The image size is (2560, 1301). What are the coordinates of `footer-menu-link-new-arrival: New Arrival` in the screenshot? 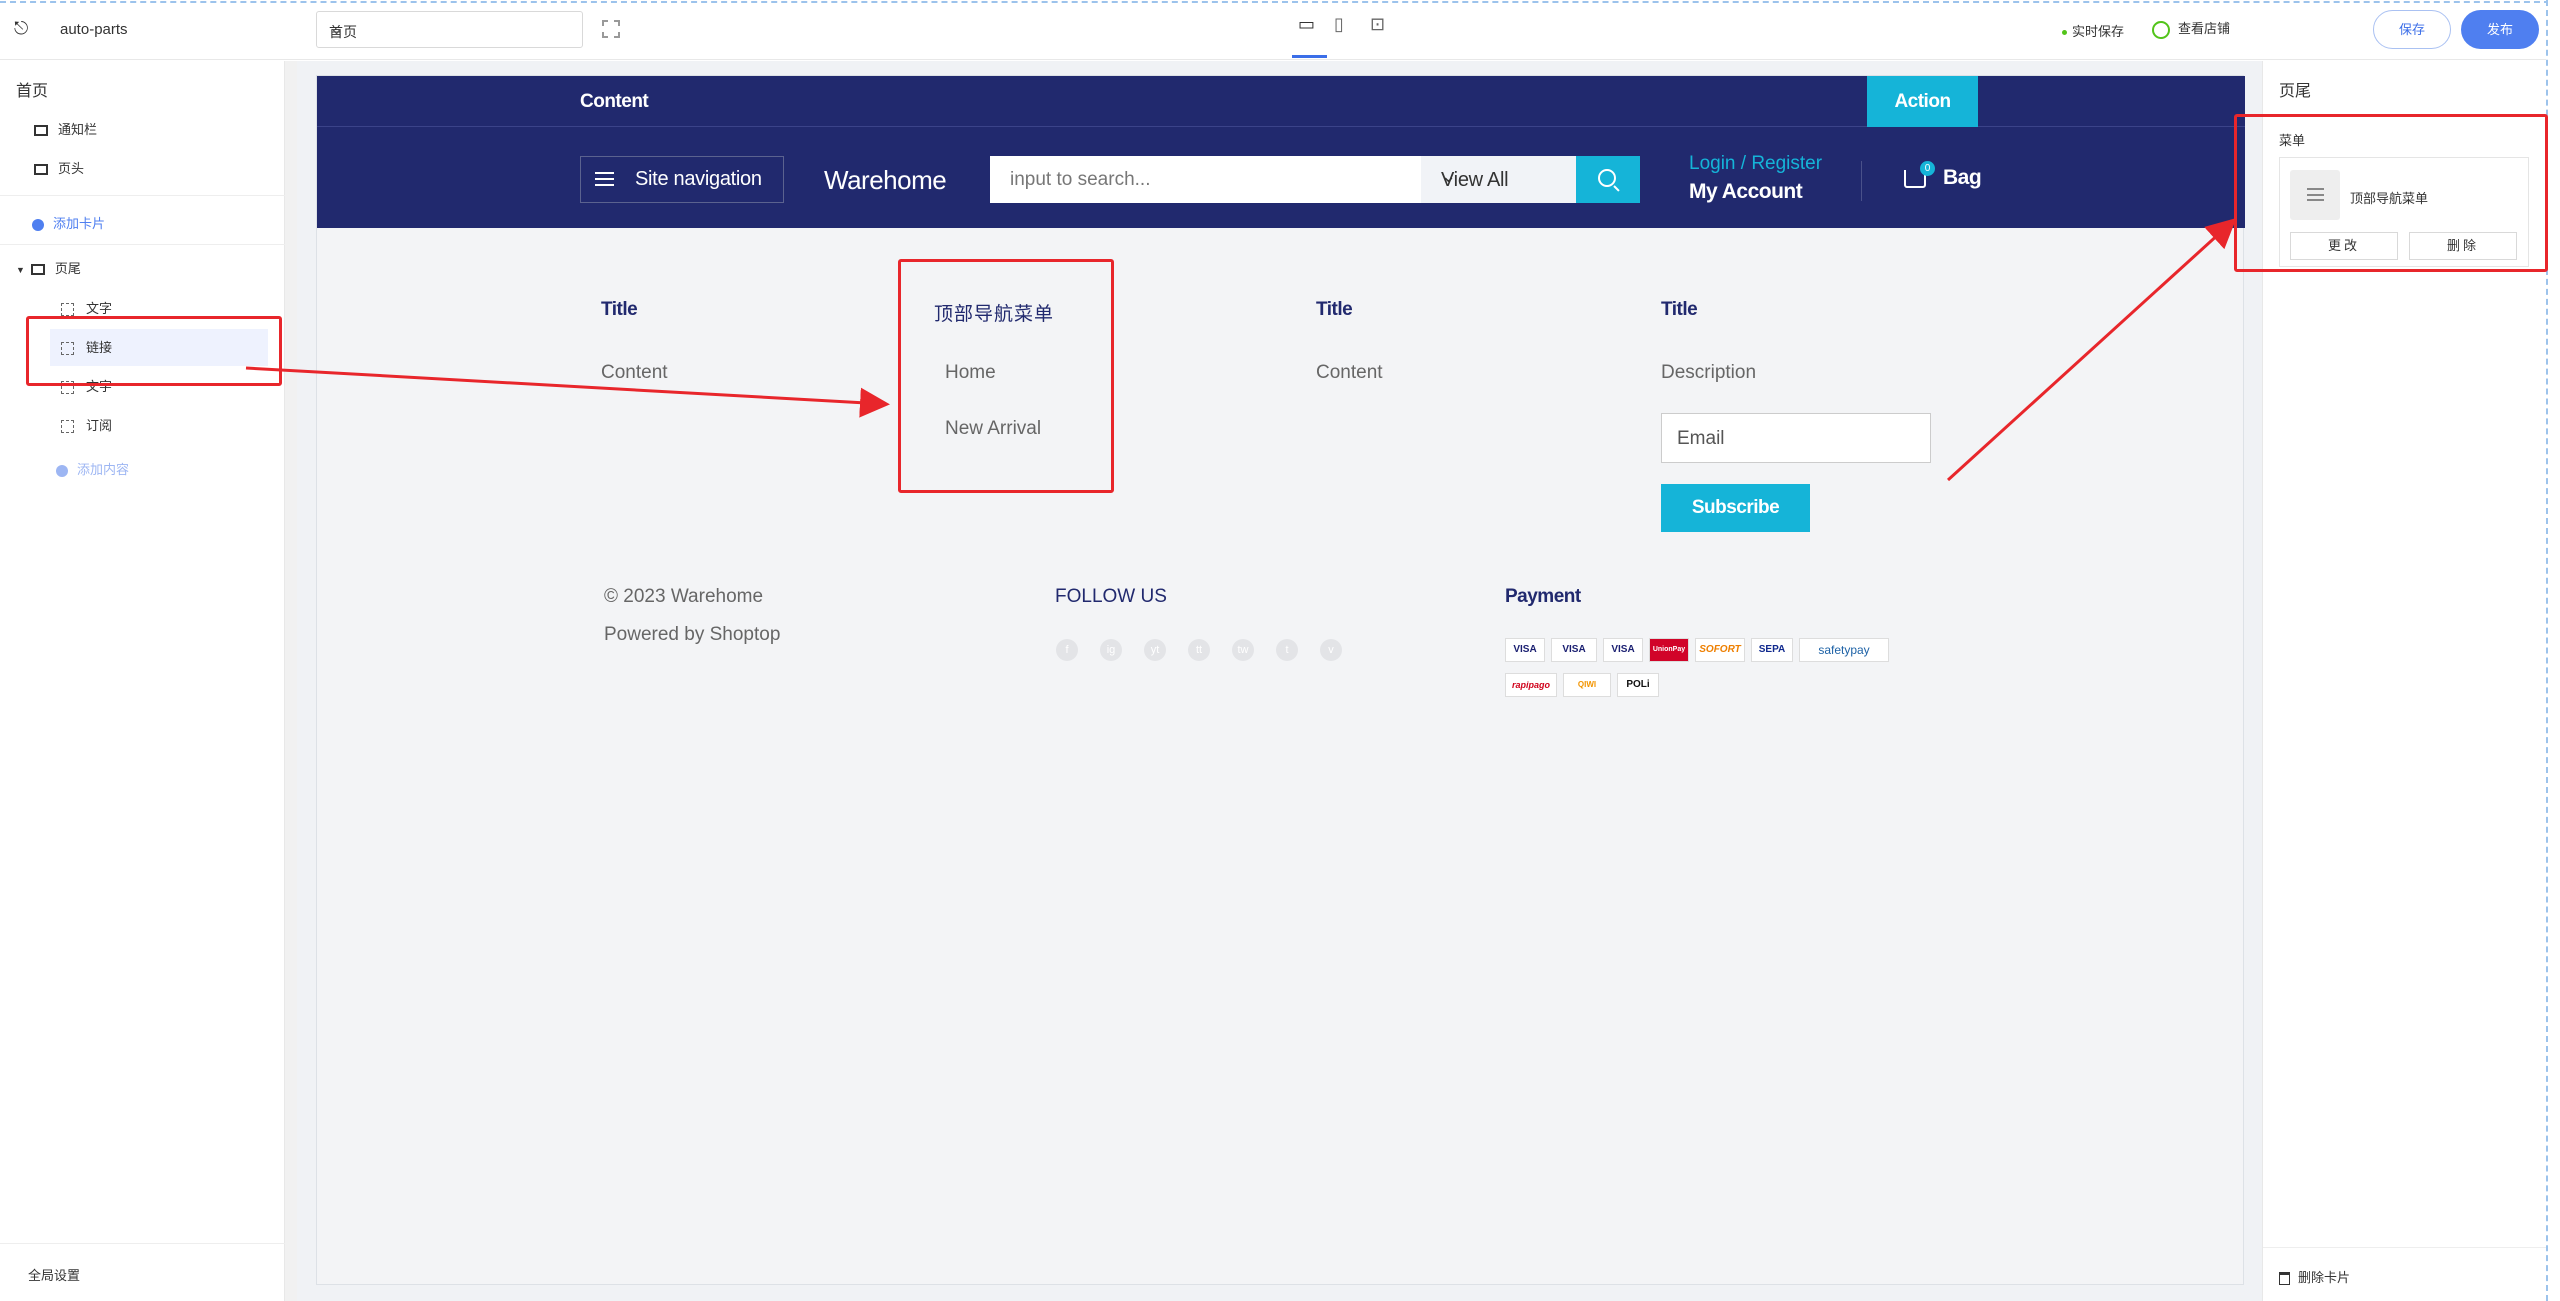 It's located at (993, 429).